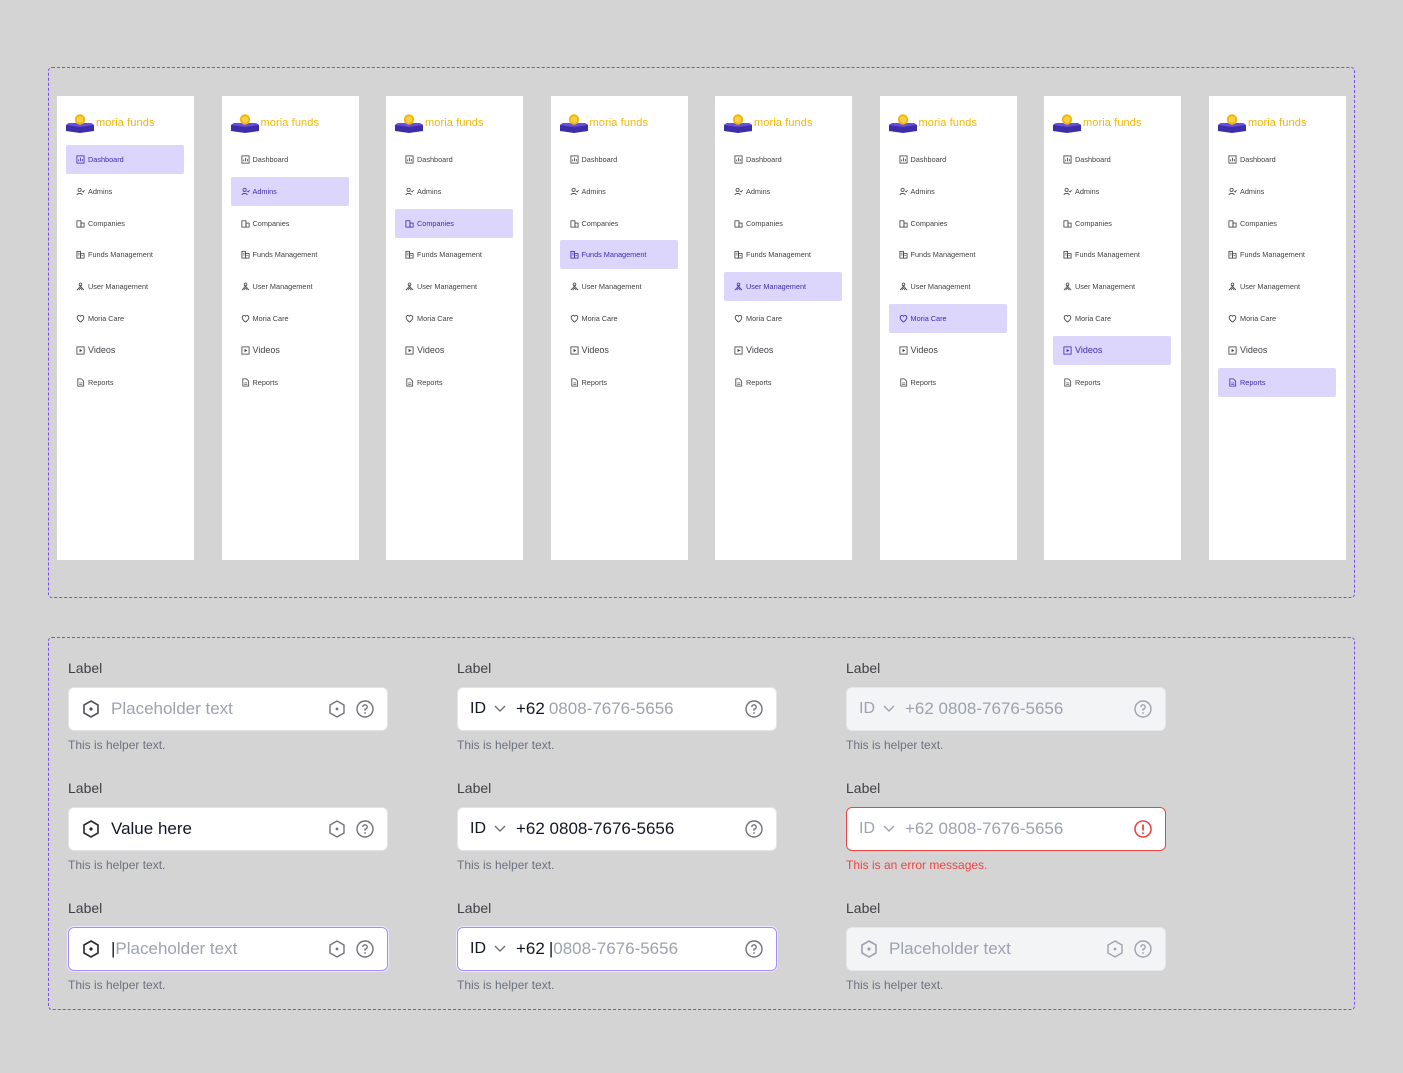 The width and height of the screenshot is (1403, 1073). What do you see at coordinates (228, 829) in the screenshot?
I see `text-input: Value here` at bounding box center [228, 829].